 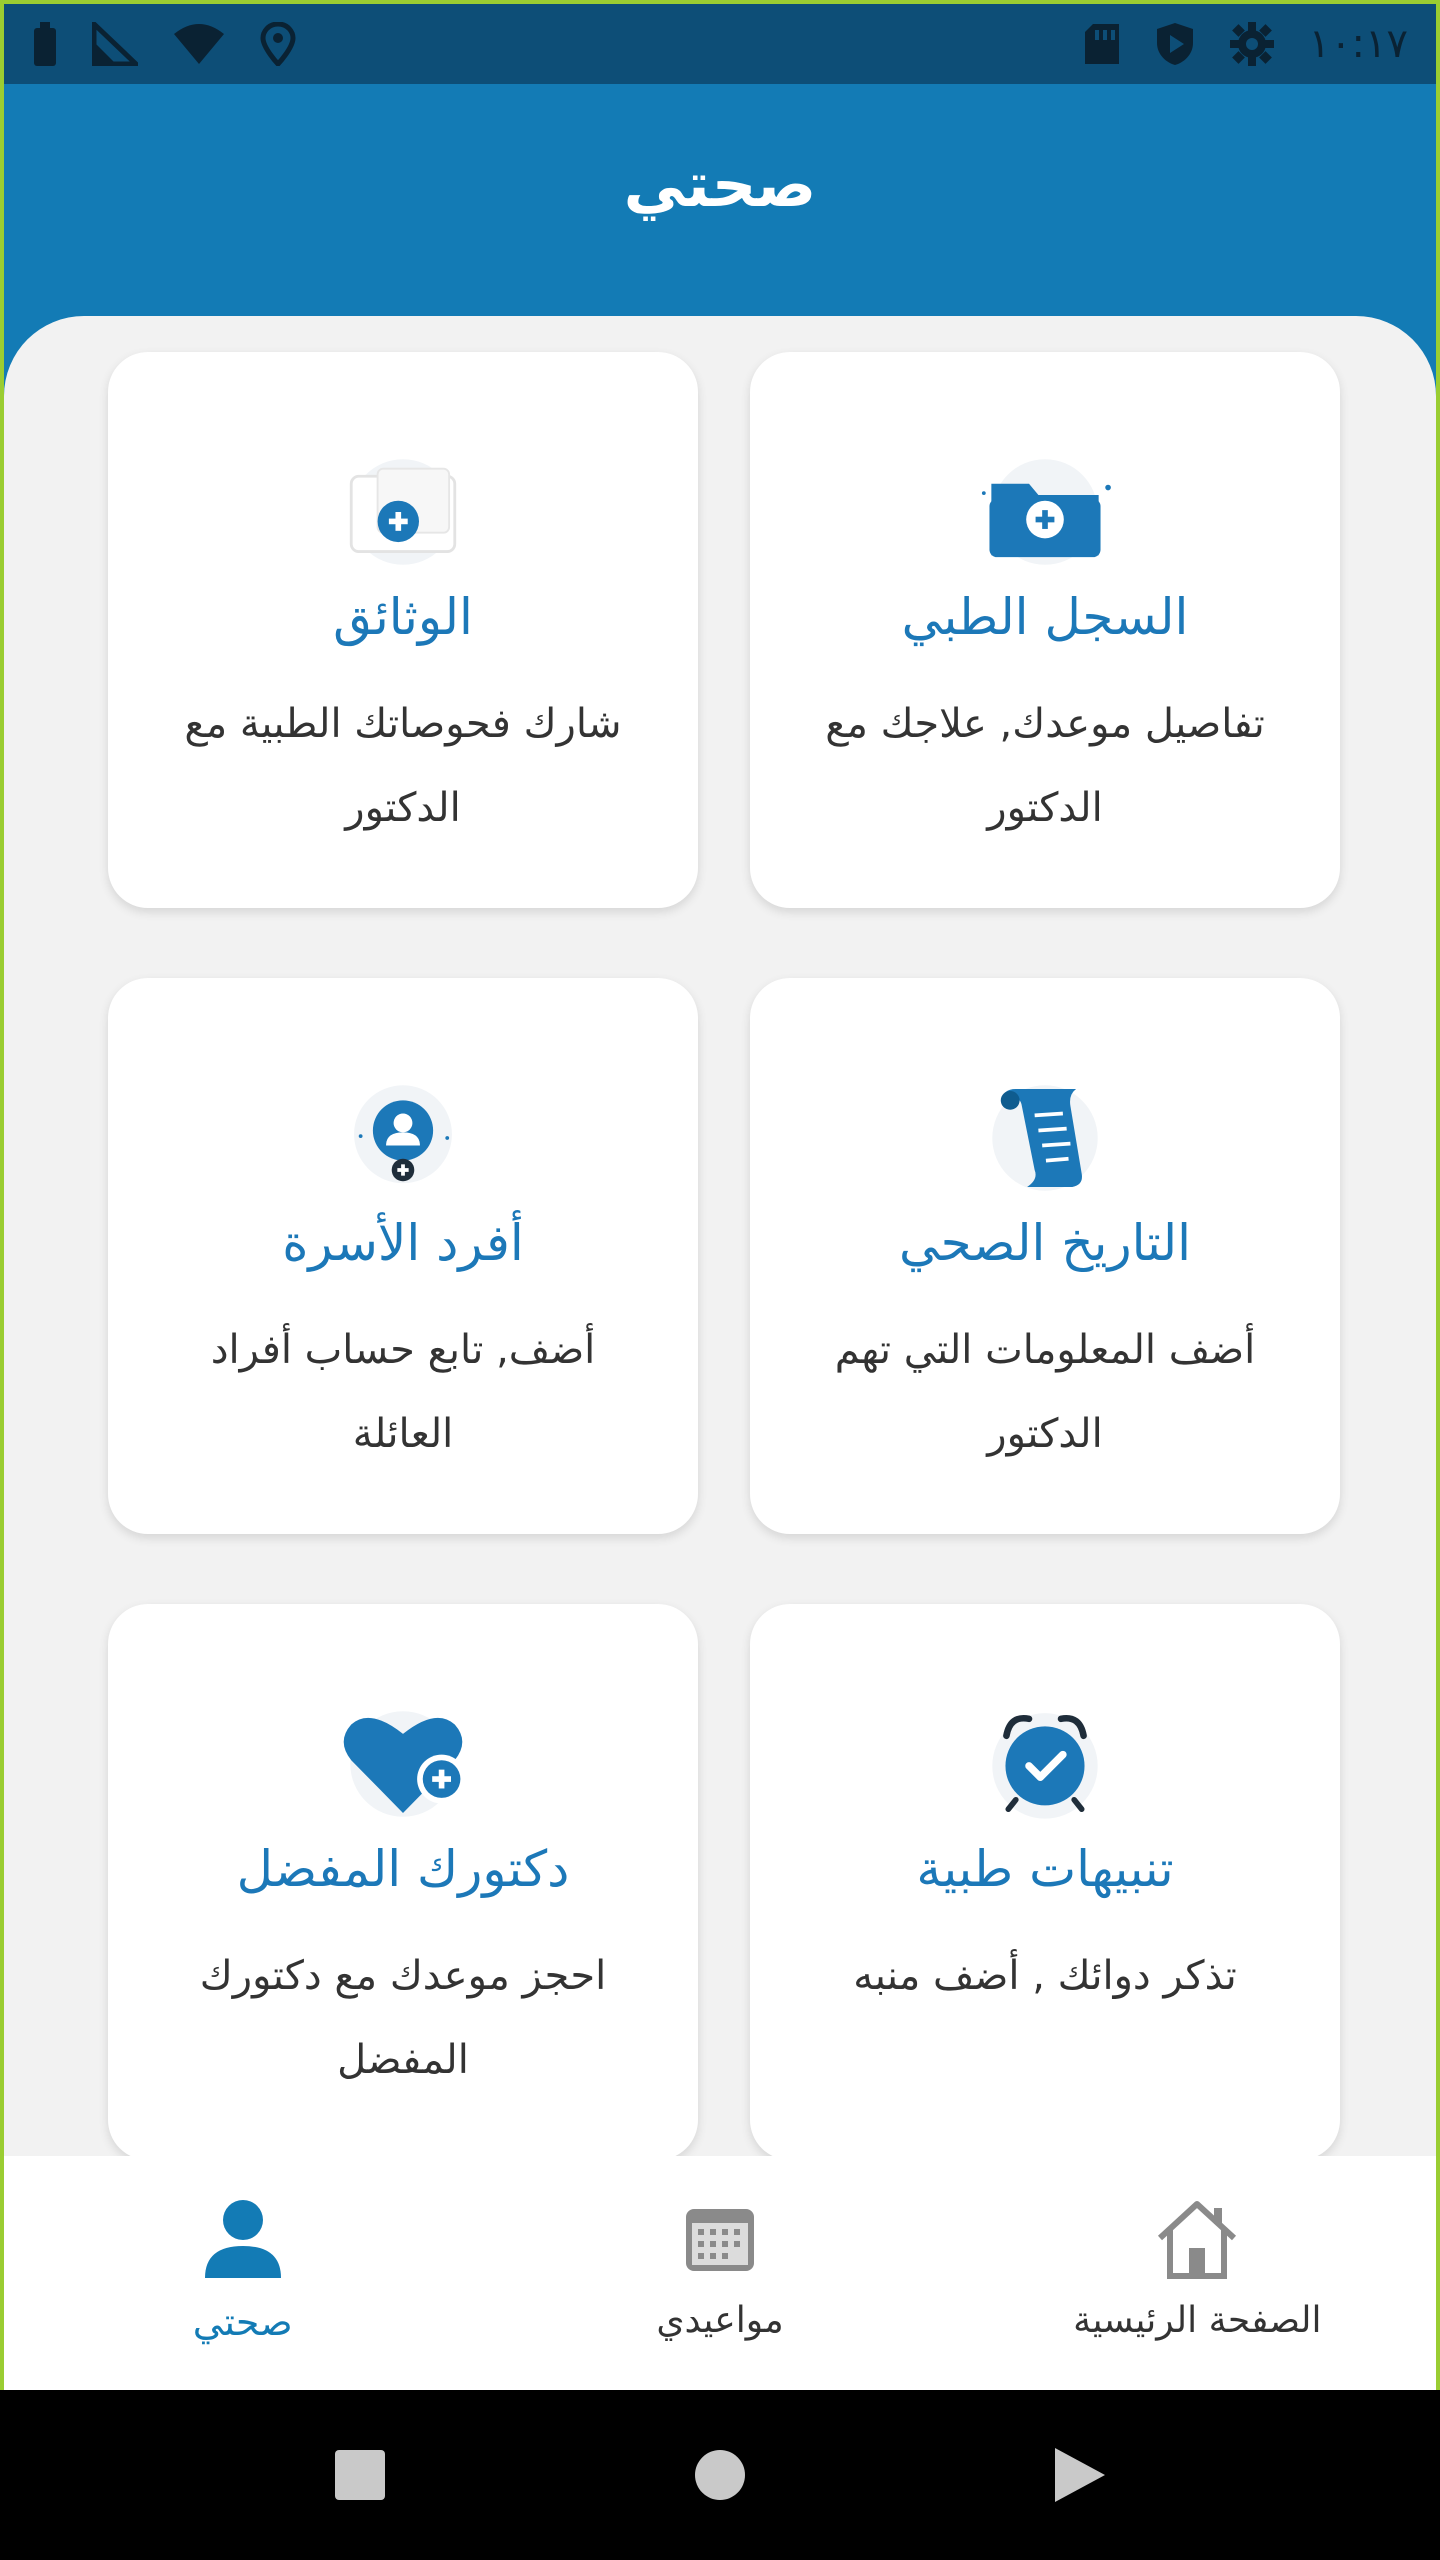 I want to click on scroll-icon, so click(x=1045, y=1138).